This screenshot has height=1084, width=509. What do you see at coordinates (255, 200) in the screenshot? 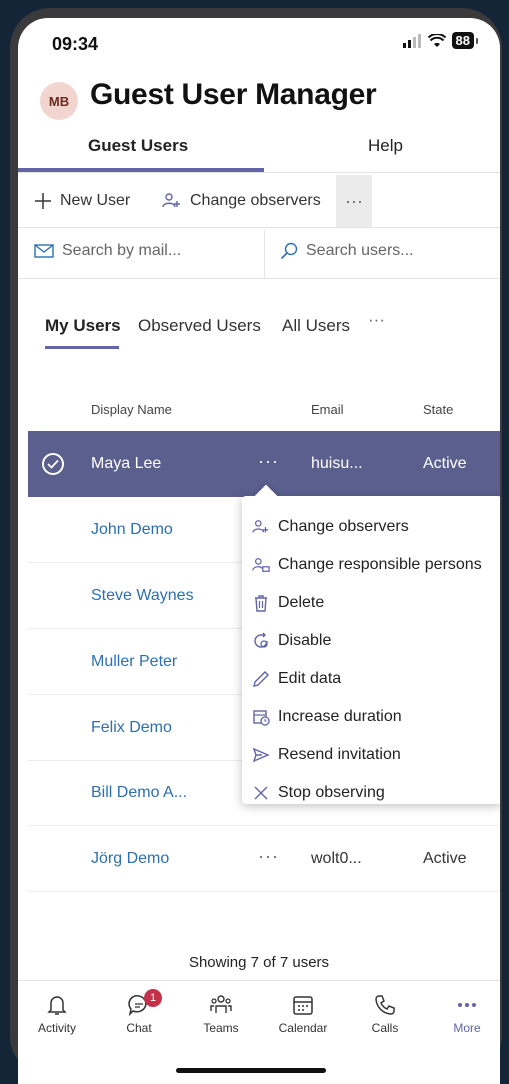
I see `change-observers-label: Change observers` at bounding box center [255, 200].